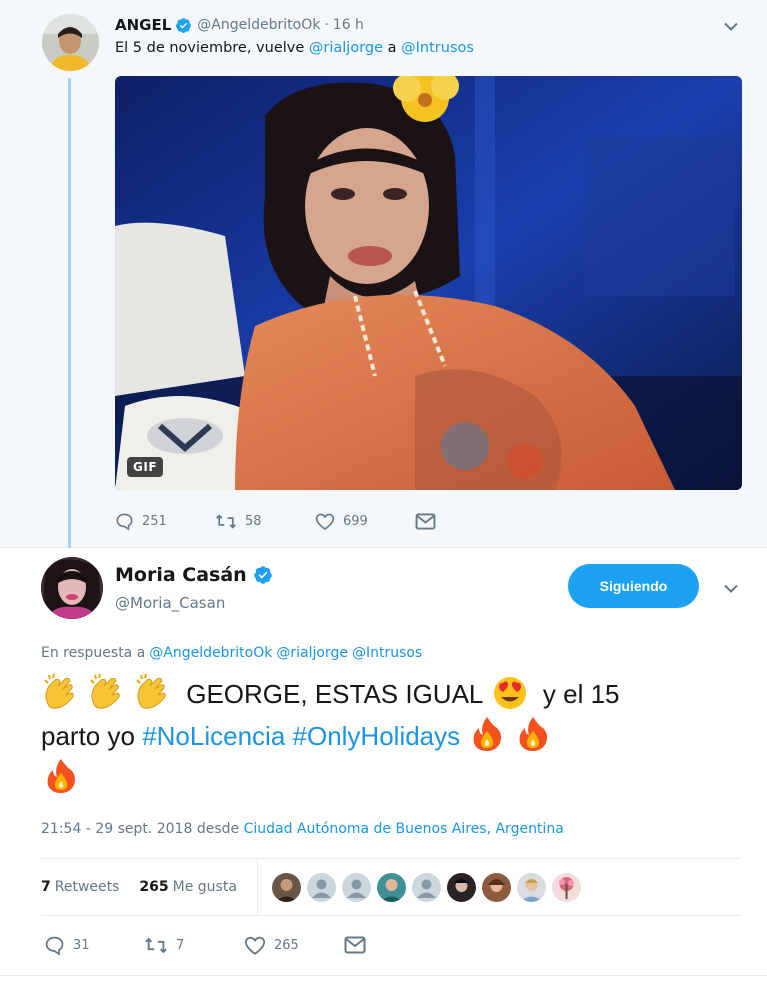 This screenshot has width=767, height=996. I want to click on mention-link: @AngeldebritoOk, so click(210, 653).